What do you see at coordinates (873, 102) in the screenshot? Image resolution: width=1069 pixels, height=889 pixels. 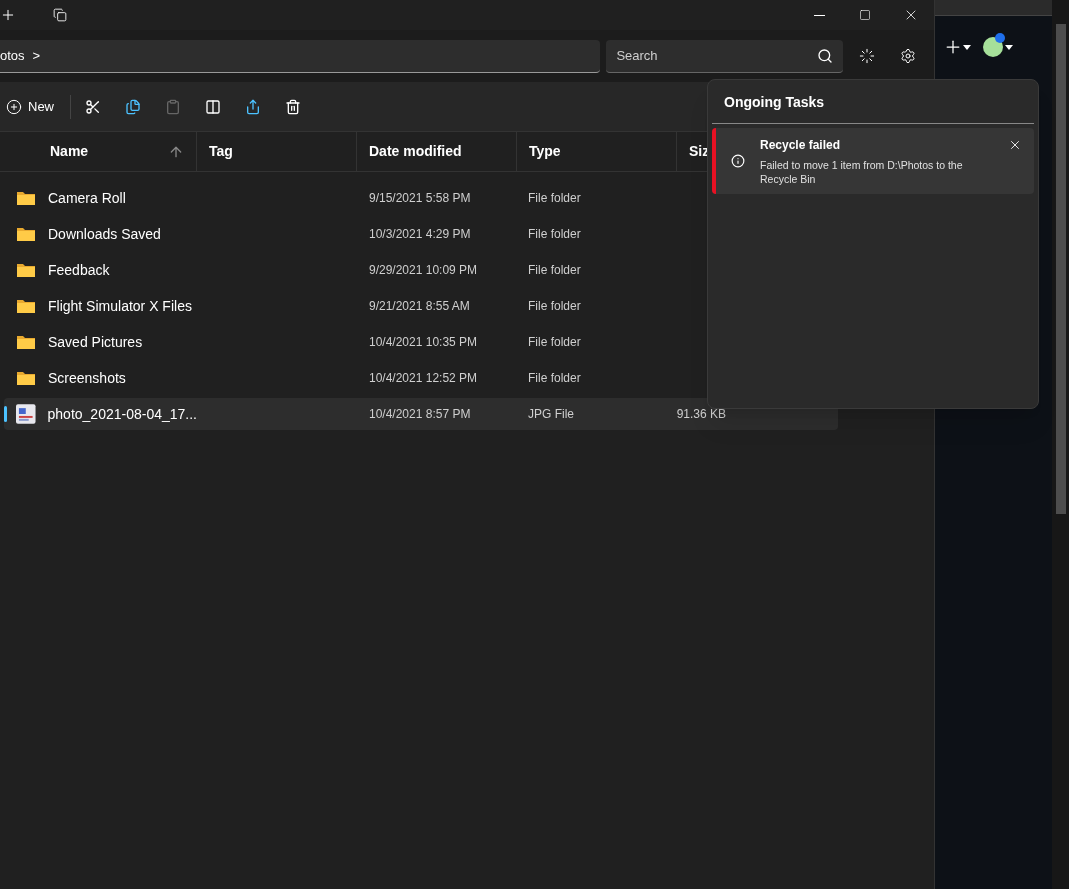 I see `flyout-title: Ongoing Tasks` at bounding box center [873, 102].